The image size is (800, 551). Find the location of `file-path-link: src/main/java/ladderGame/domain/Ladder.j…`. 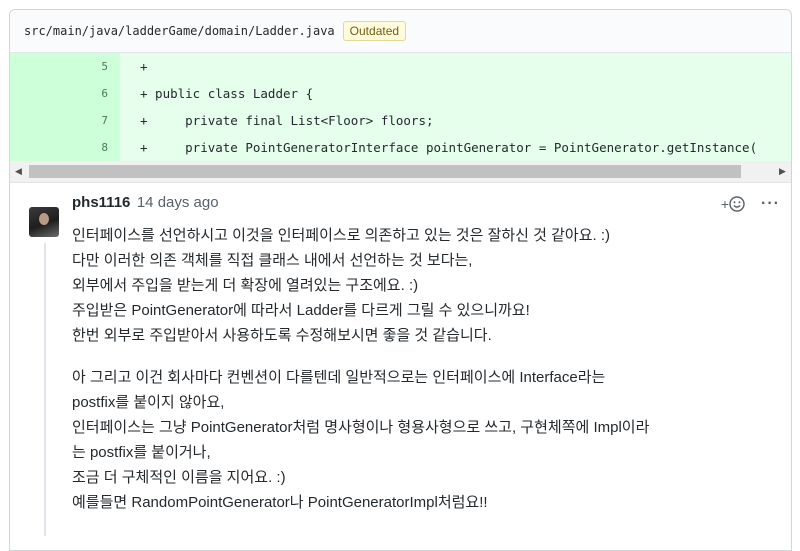

file-path-link: src/main/java/ladderGame/domain/Ladder.j… is located at coordinates (179, 31).